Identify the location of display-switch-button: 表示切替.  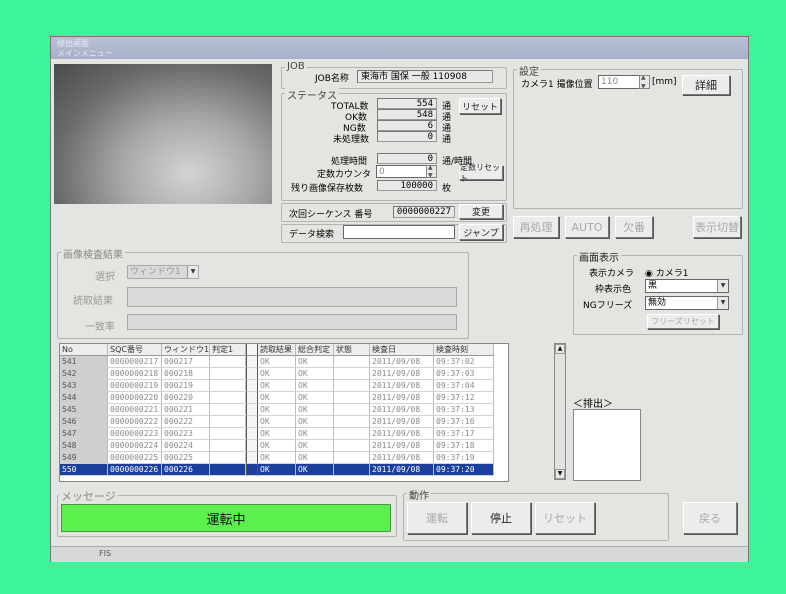
(717, 227).